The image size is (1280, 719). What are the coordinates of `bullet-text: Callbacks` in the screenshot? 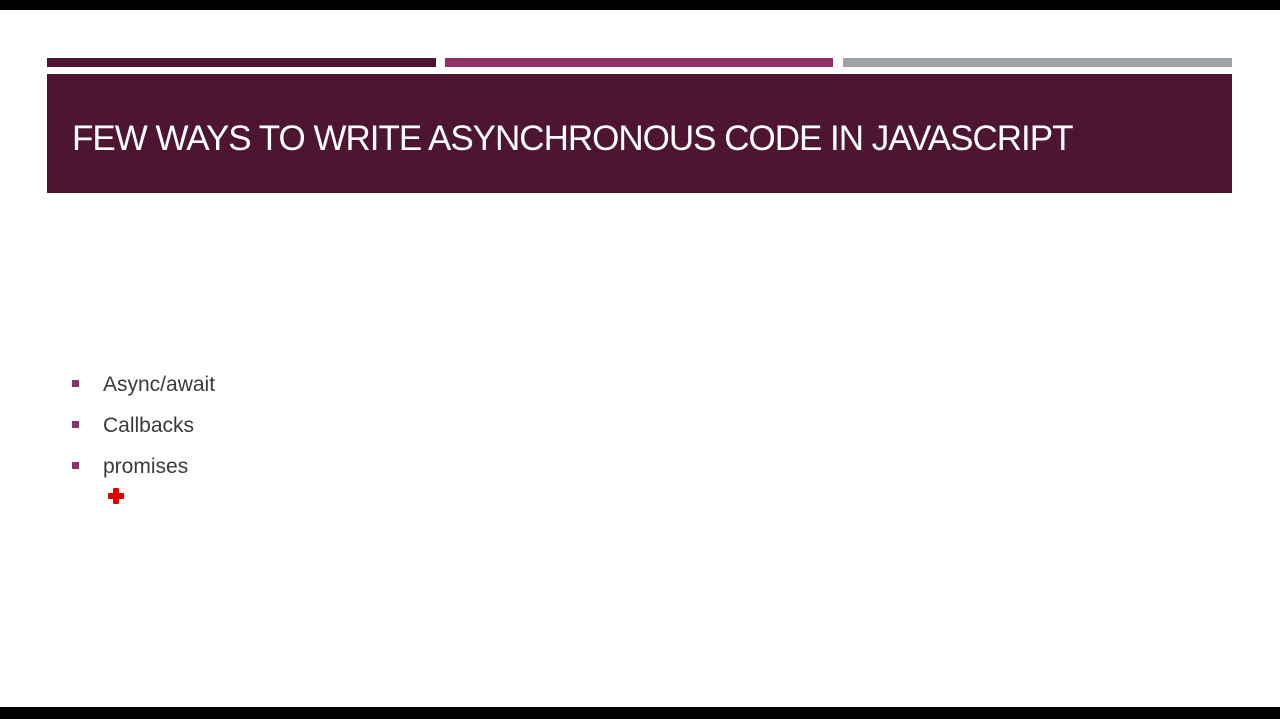 It's located at (149, 425).